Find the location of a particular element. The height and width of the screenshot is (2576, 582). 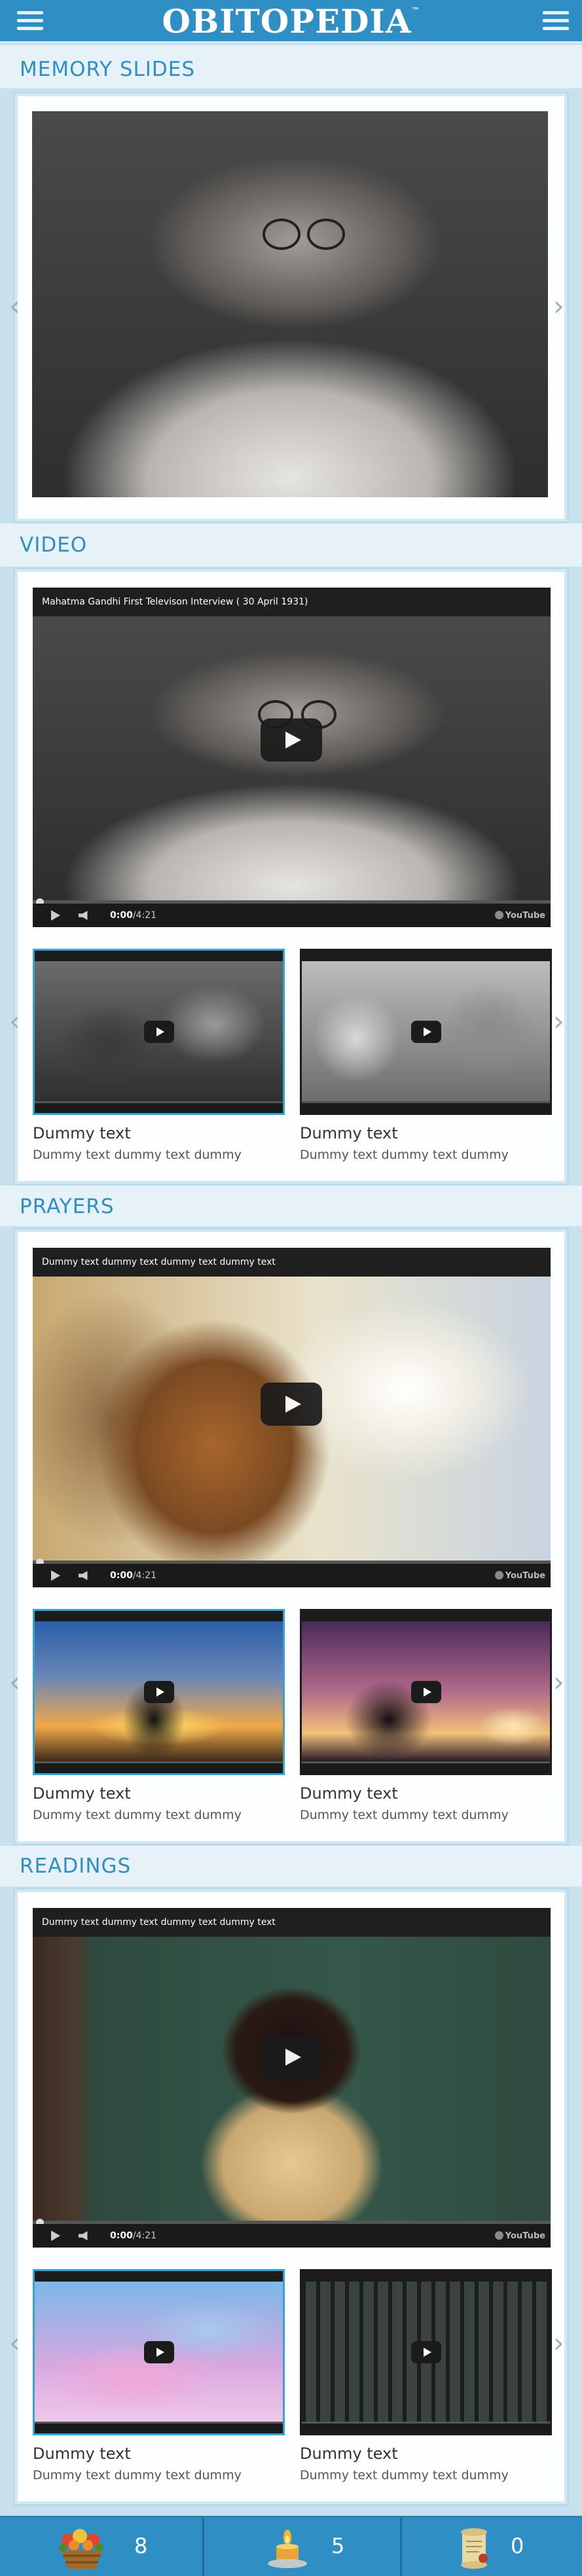

memory-slide-image is located at coordinates (290, 304).